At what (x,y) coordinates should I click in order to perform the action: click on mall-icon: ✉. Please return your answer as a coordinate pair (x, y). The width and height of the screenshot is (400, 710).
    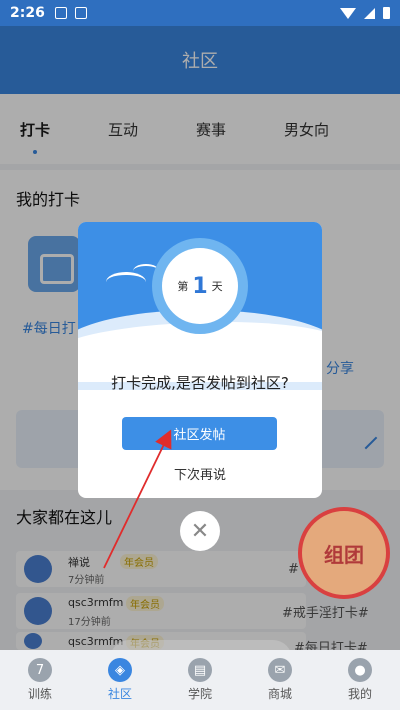
    Looking at the image, I should click on (280, 670).